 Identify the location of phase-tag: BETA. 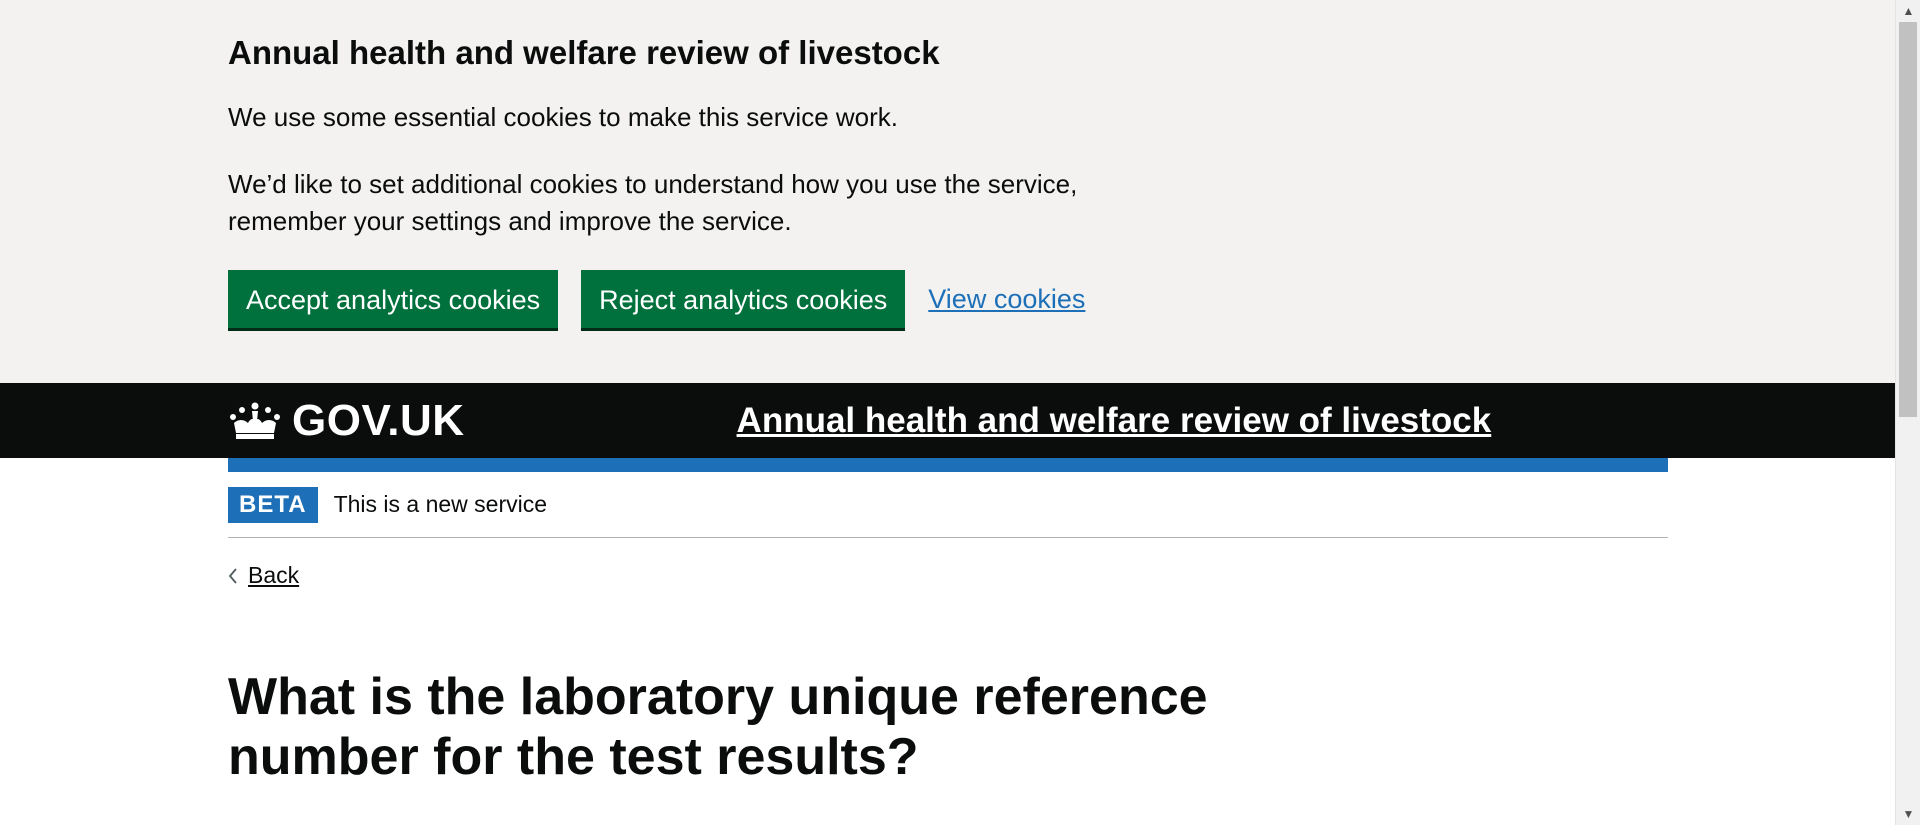
(273, 504).